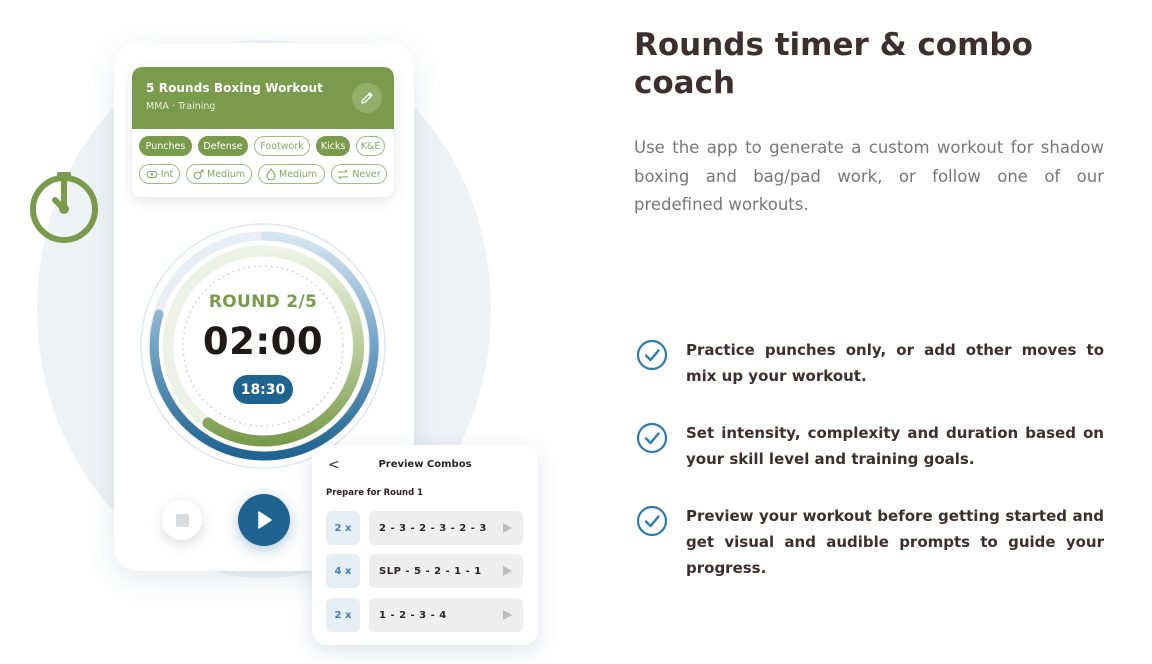  I want to click on combo-sequence-text: 1 - 2 - 3 - 4, so click(413, 615).